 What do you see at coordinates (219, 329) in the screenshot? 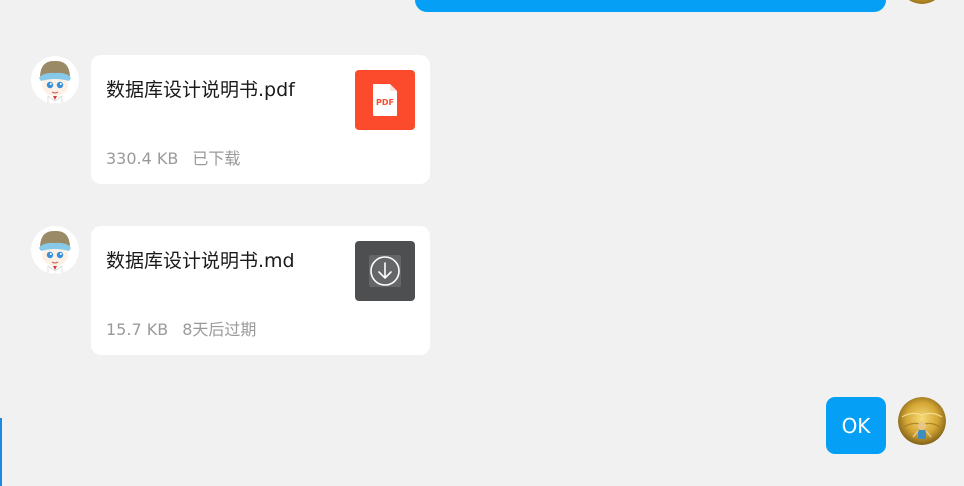
I see `file-status: 8天后过期` at bounding box center [219, 329].